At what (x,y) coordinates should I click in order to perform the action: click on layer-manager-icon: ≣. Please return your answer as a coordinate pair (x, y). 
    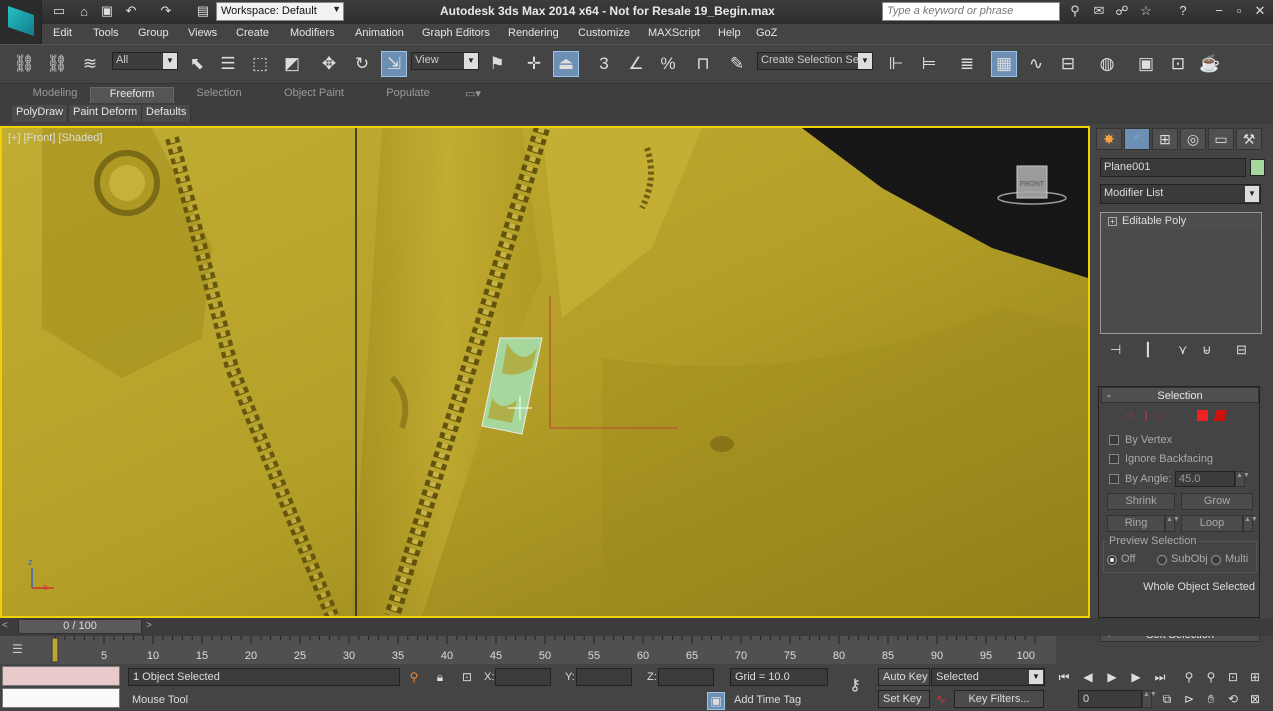
    Looking at the image, I should click on (967, 64).